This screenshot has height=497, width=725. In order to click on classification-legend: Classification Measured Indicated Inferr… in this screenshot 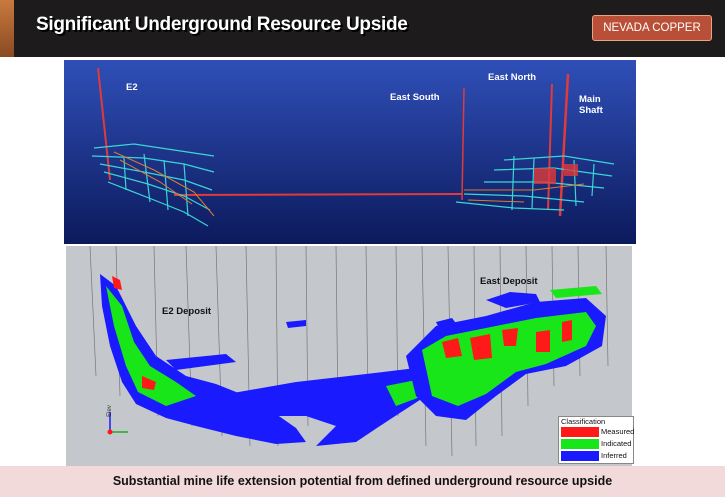, I will do `click(596, 440)`.